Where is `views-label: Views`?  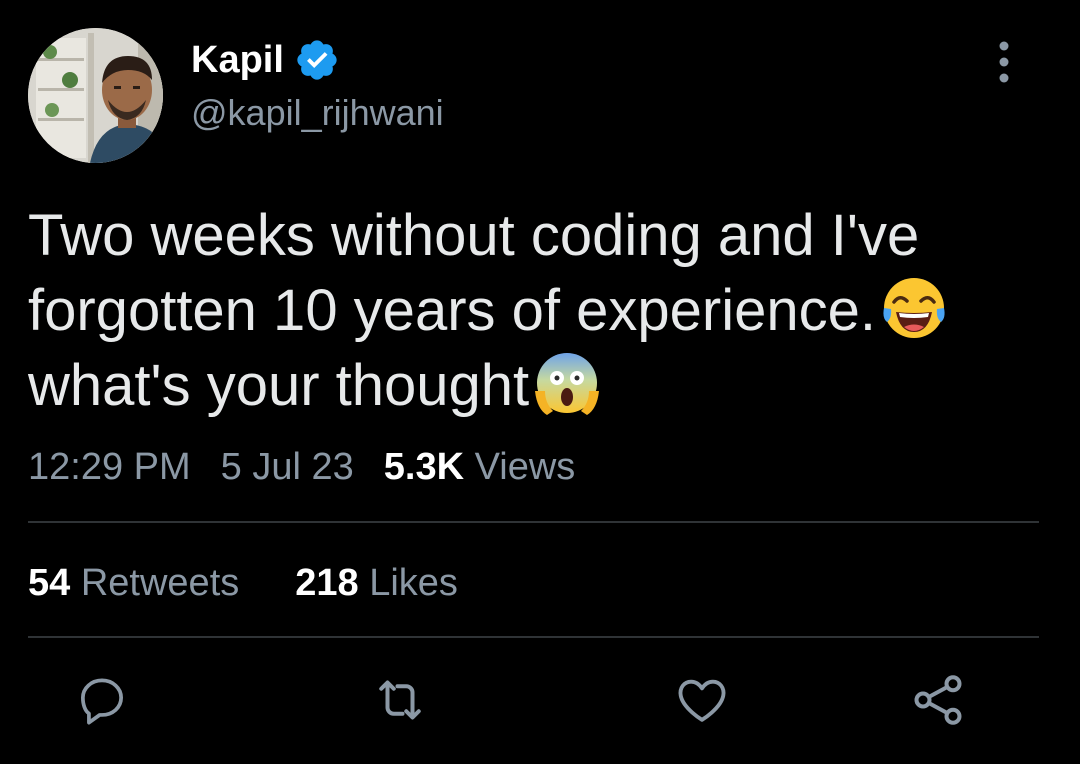 views-label: Views is located at coordinates (525, 467).